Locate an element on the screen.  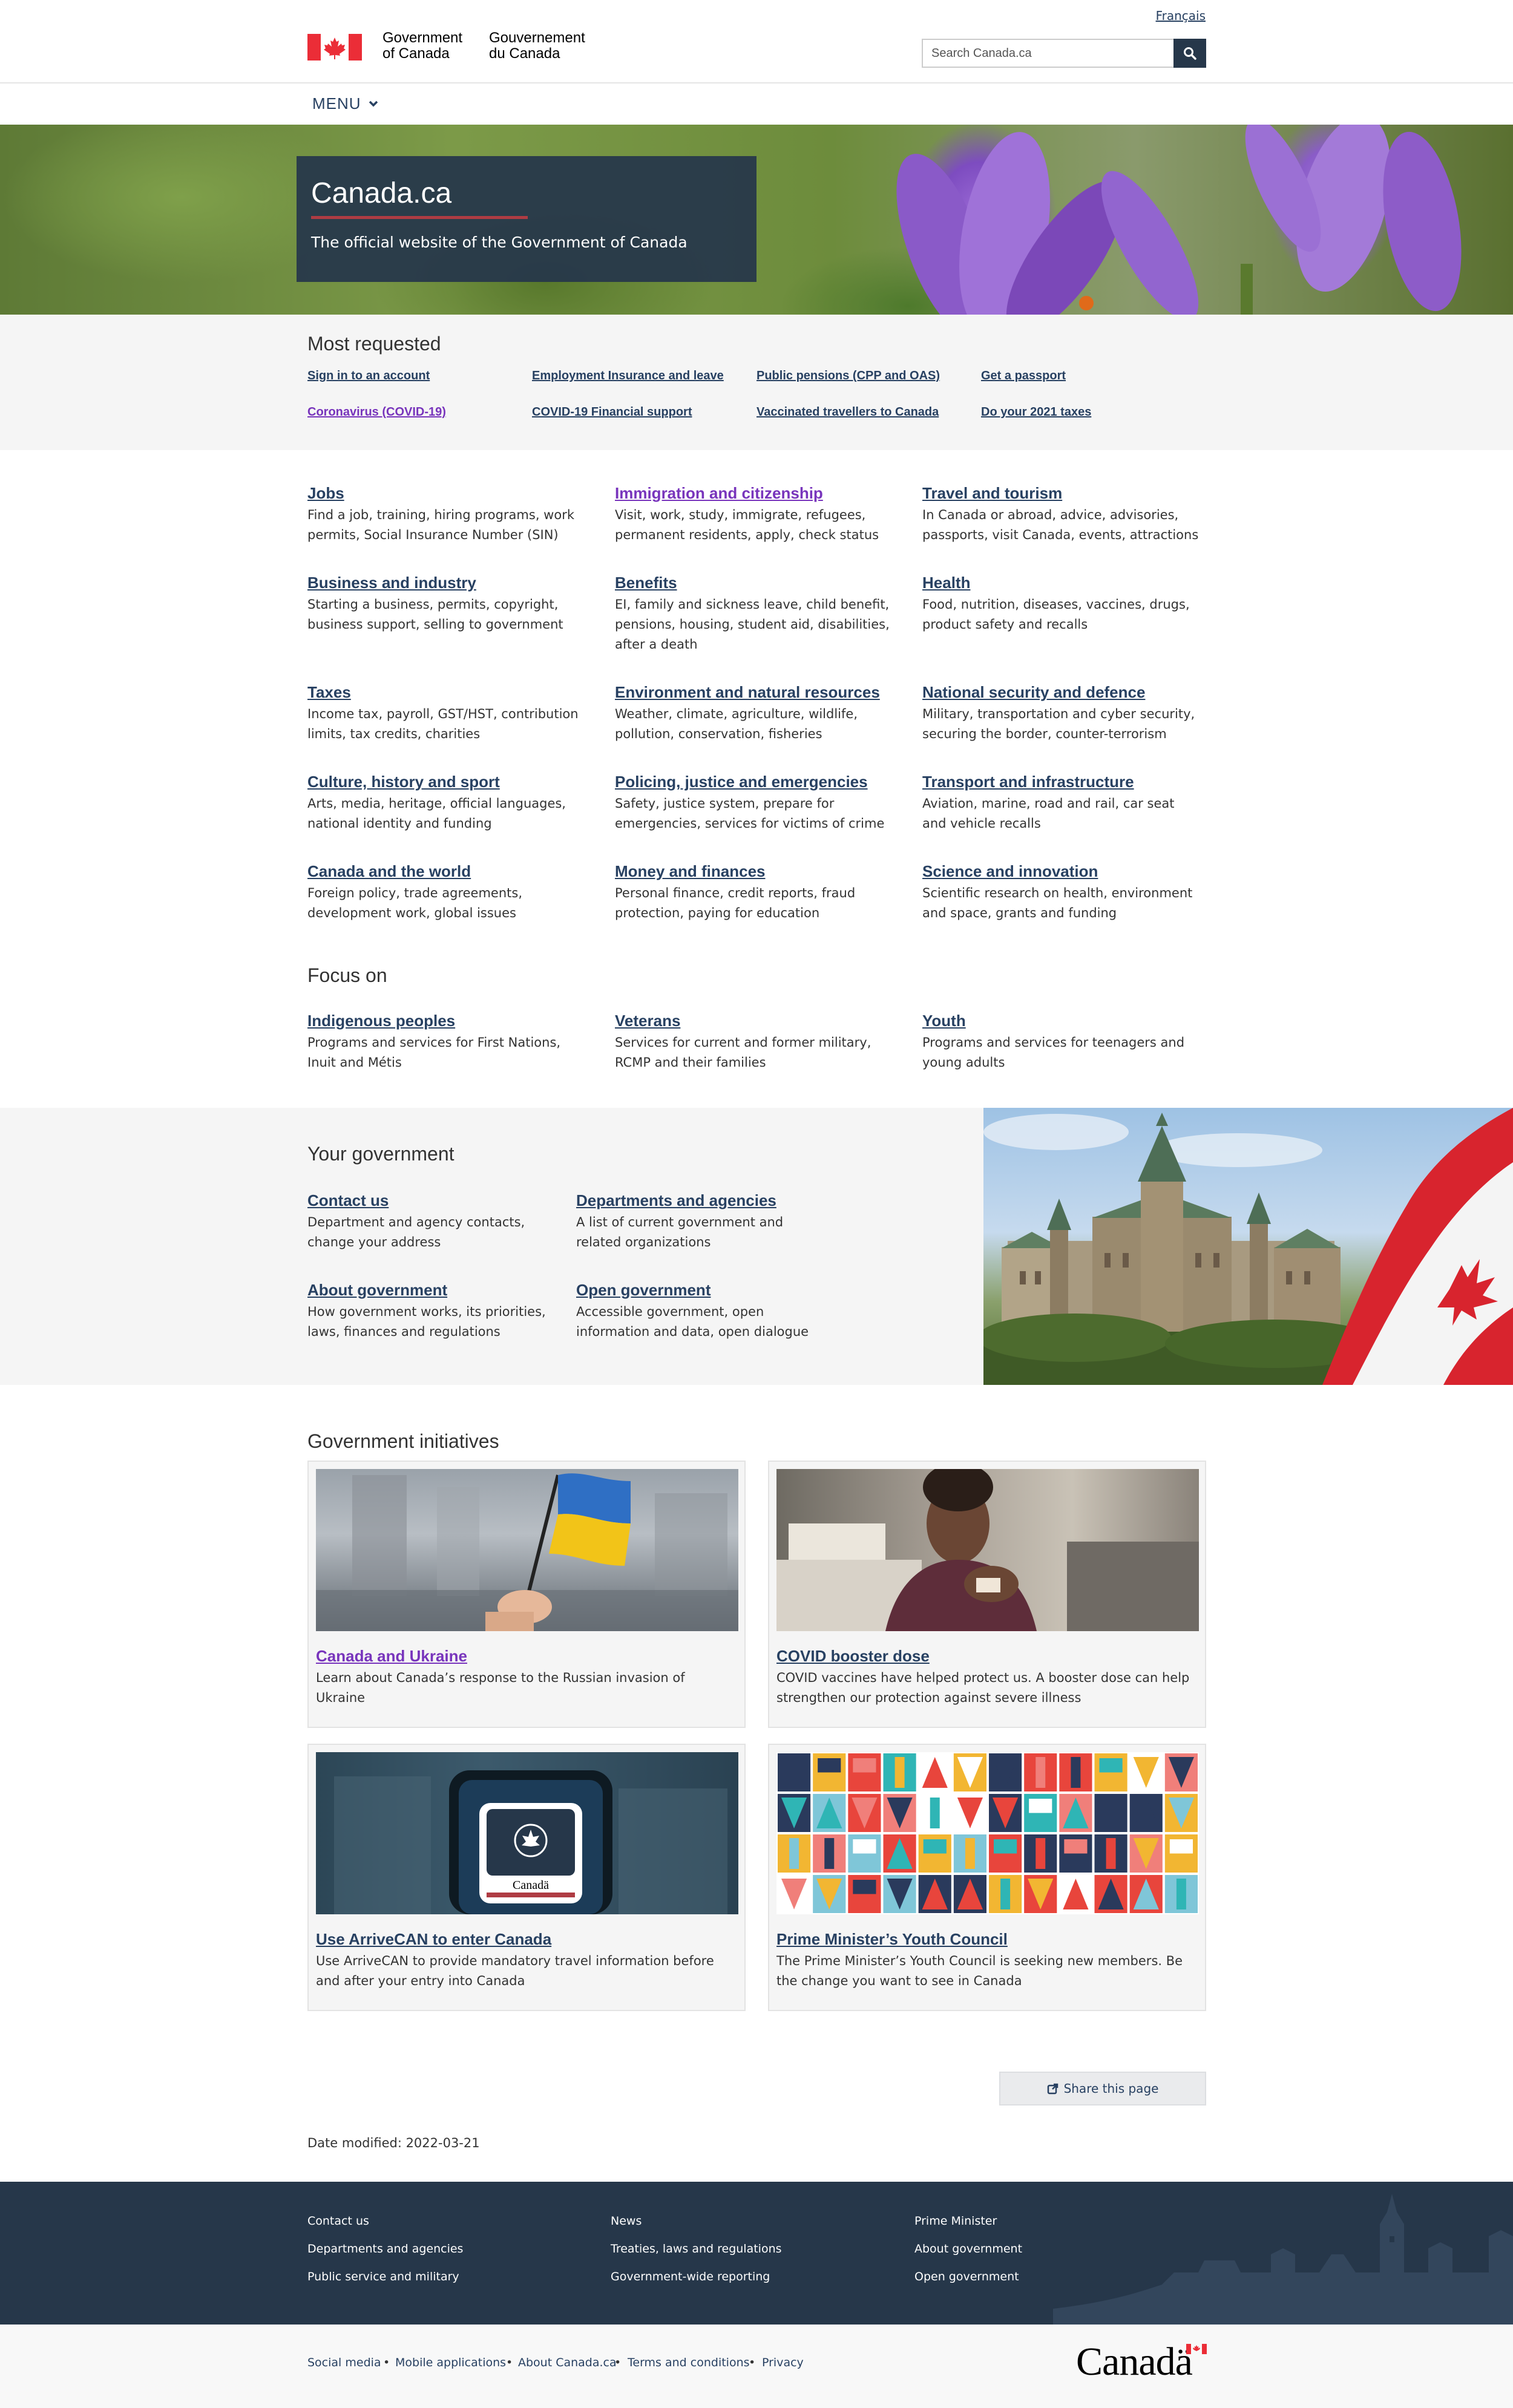
most-requested-link: Employment Insurance and leave is located at coordinates (628, 376).